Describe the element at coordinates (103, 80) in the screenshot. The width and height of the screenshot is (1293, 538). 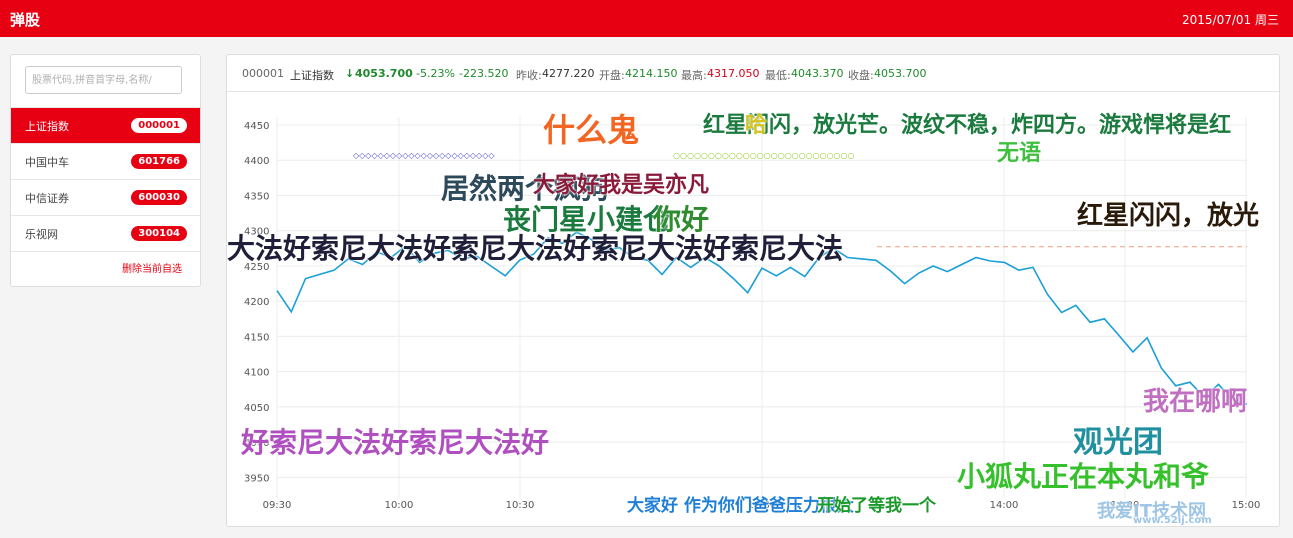
I see `stock-search-input` at that location.